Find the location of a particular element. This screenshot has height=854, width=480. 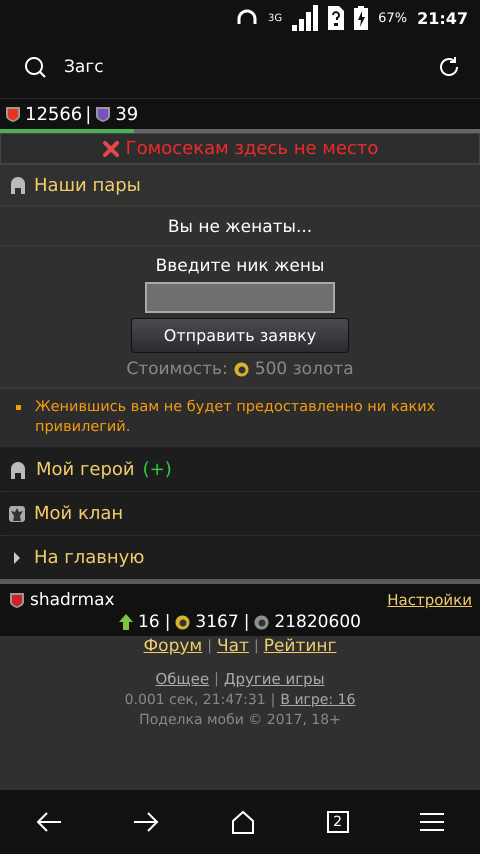

field-label: Введите ник жены is located at coordinates (240, 266).